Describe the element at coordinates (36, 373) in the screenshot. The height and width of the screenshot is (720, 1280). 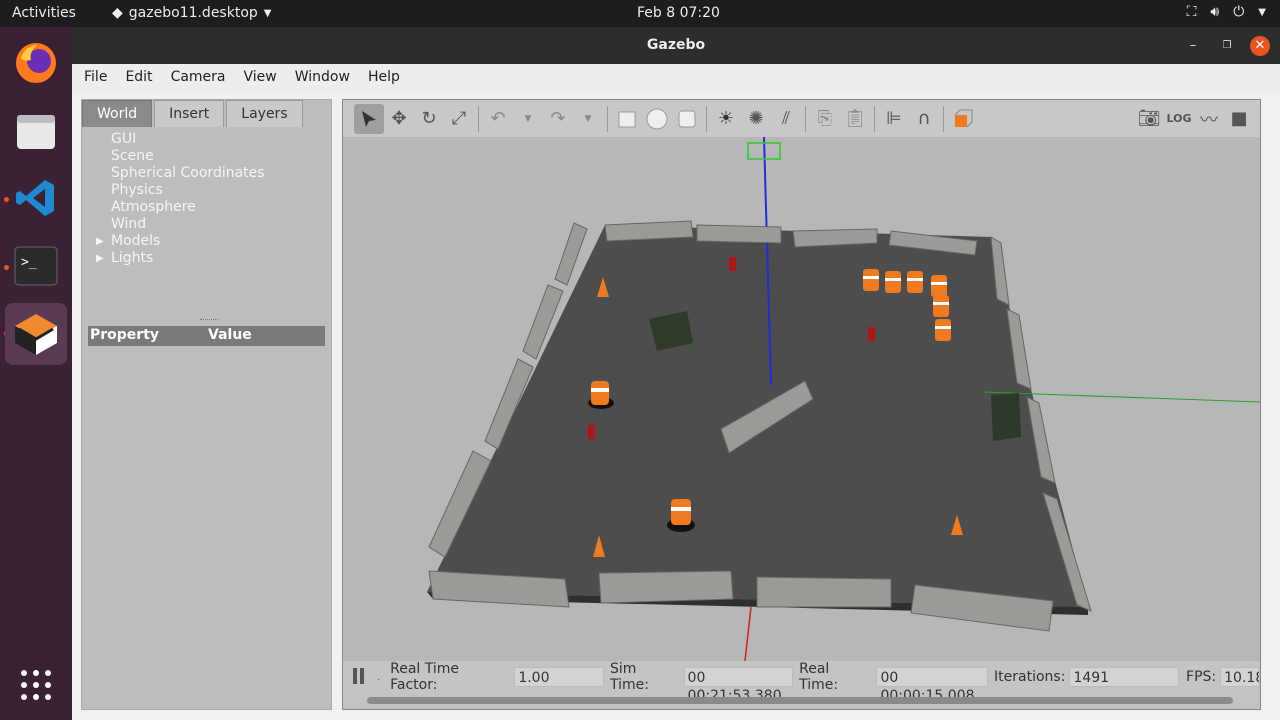
I see `dock: >_` at that location.